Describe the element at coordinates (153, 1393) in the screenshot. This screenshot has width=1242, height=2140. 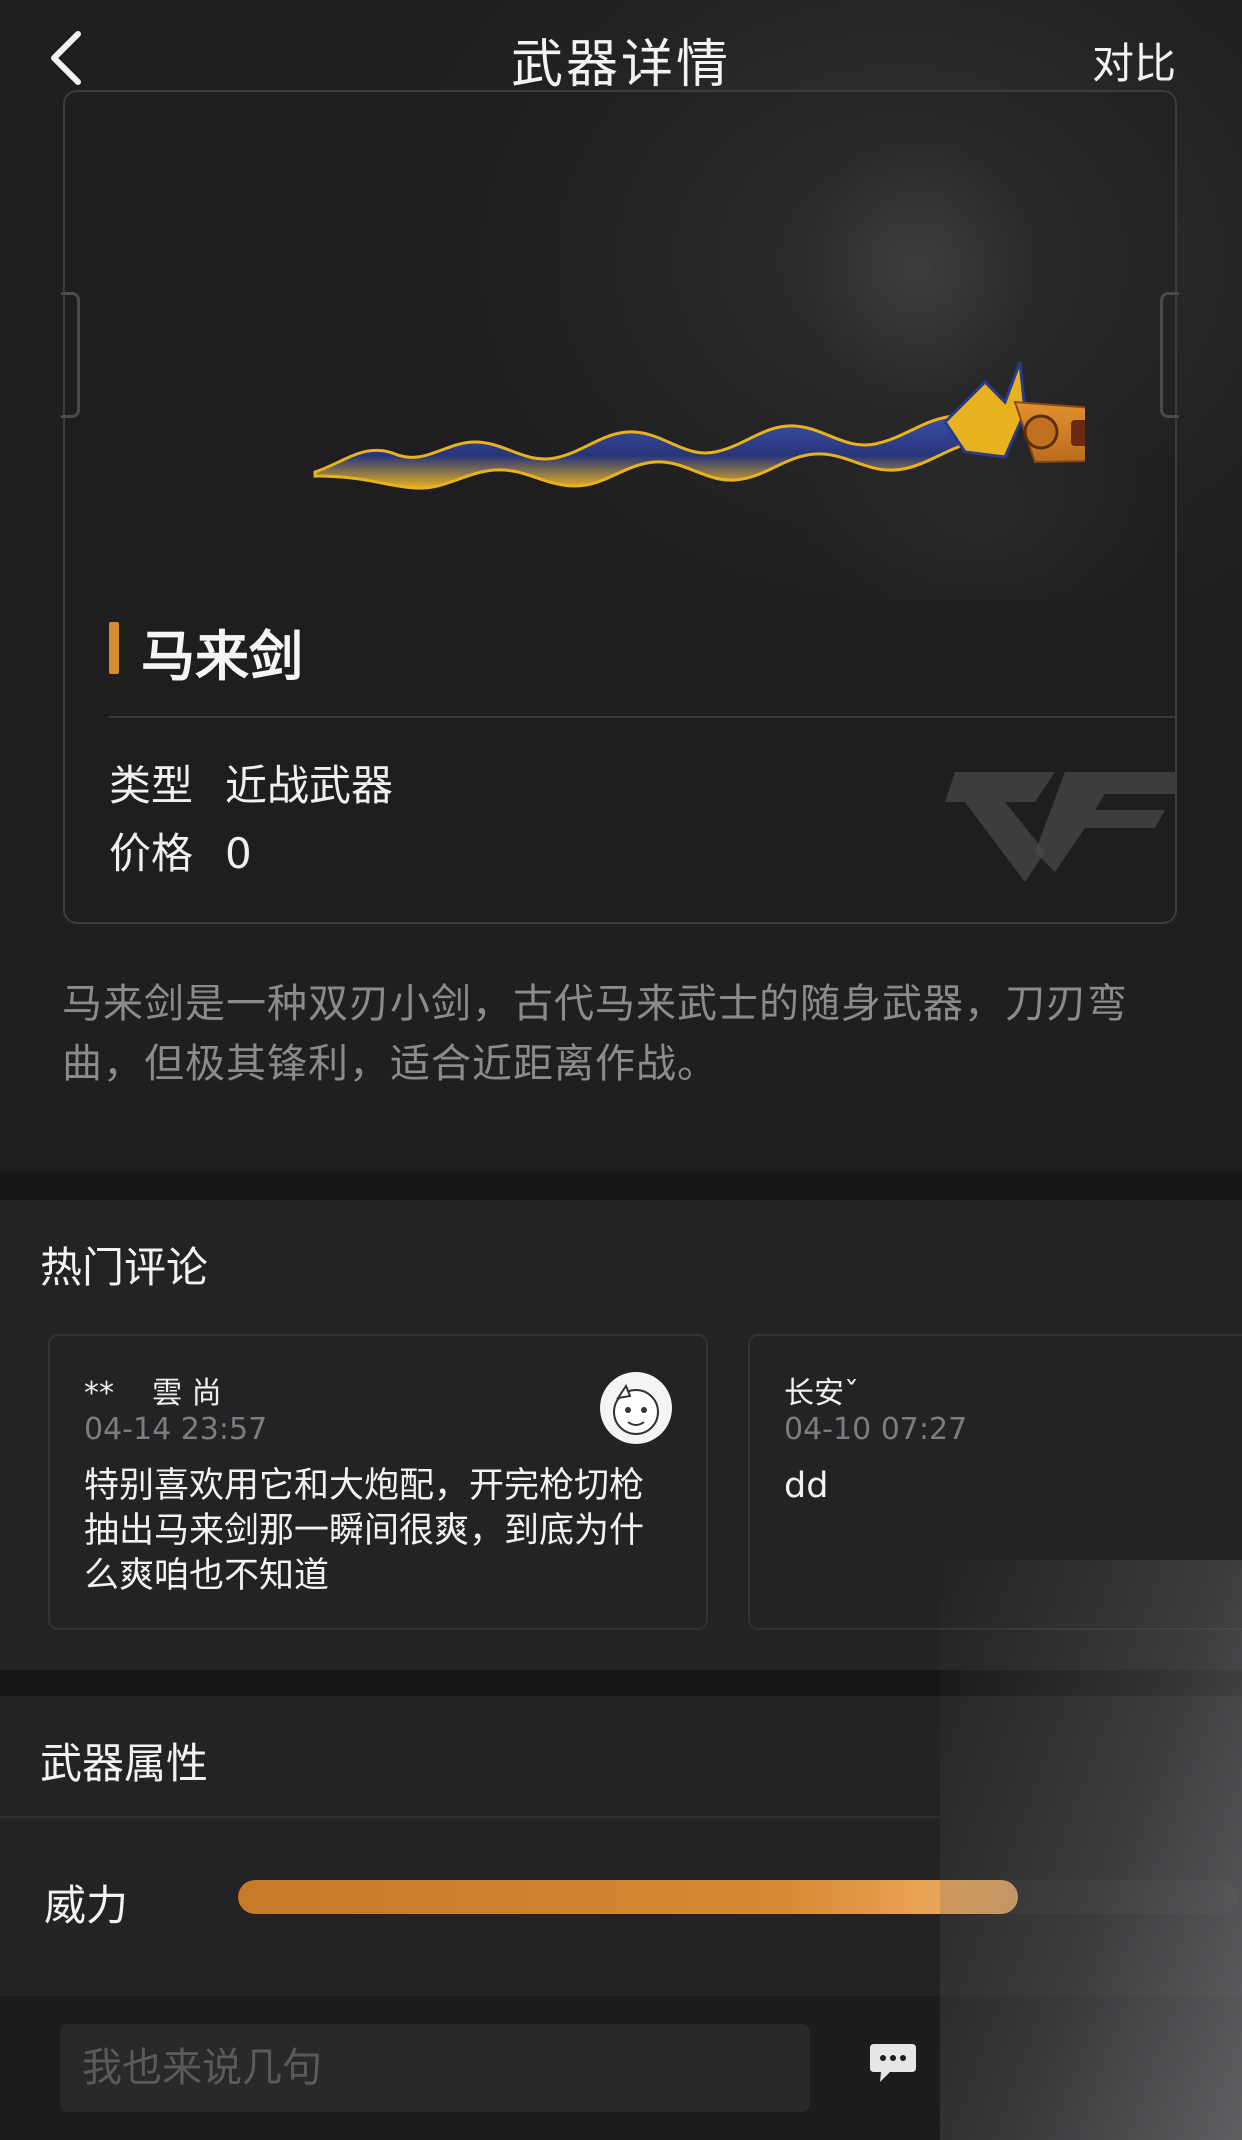
I see `comment-username: ** 雲 尚` at that location.